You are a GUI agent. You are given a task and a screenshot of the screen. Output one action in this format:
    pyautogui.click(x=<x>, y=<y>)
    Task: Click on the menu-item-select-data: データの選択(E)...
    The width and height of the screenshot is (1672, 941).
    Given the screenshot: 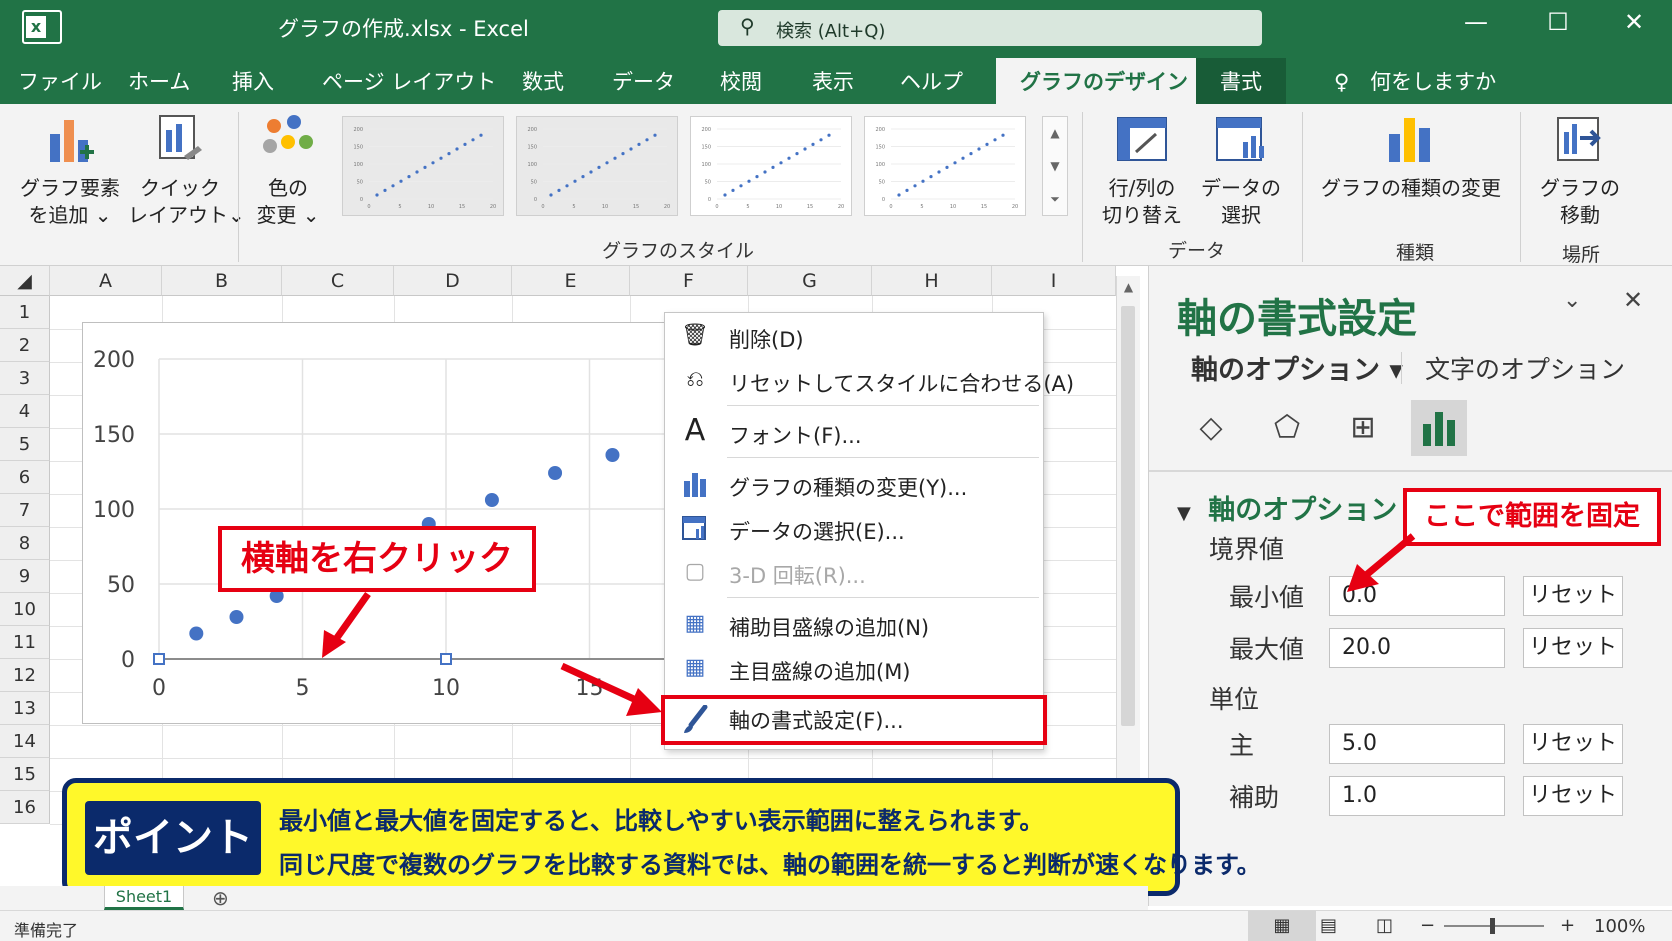 What is the action you would take?
    pyautogui.click(x=854, y=529)
    